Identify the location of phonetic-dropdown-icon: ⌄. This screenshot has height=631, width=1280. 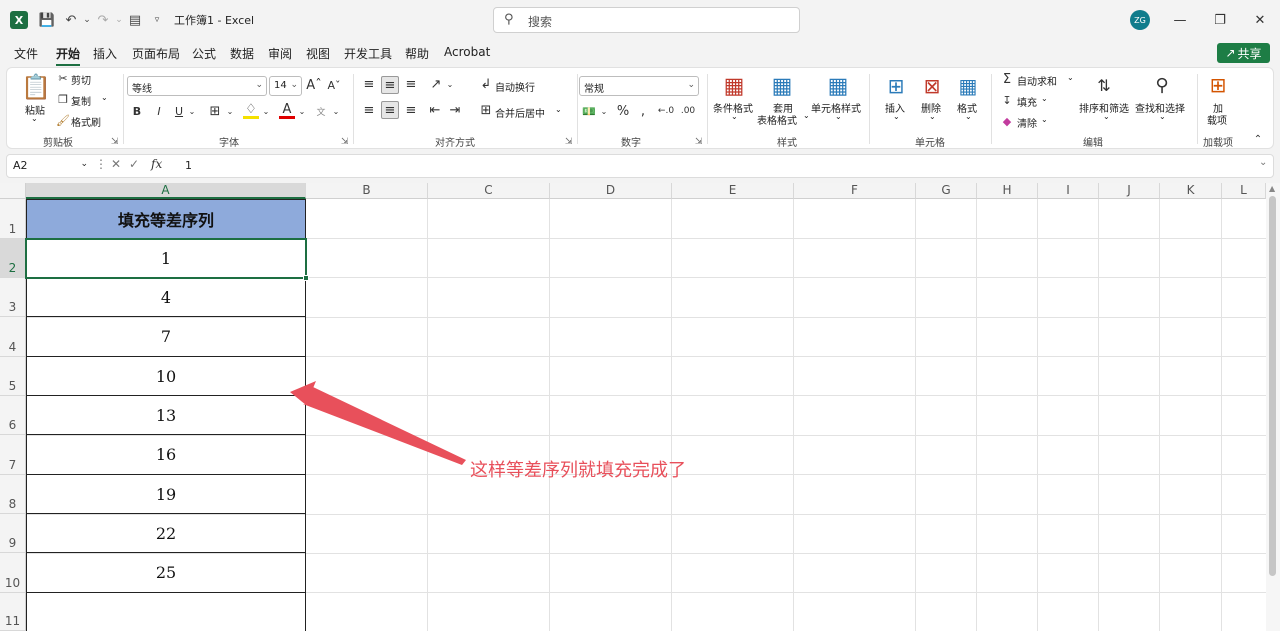
(336, 111).